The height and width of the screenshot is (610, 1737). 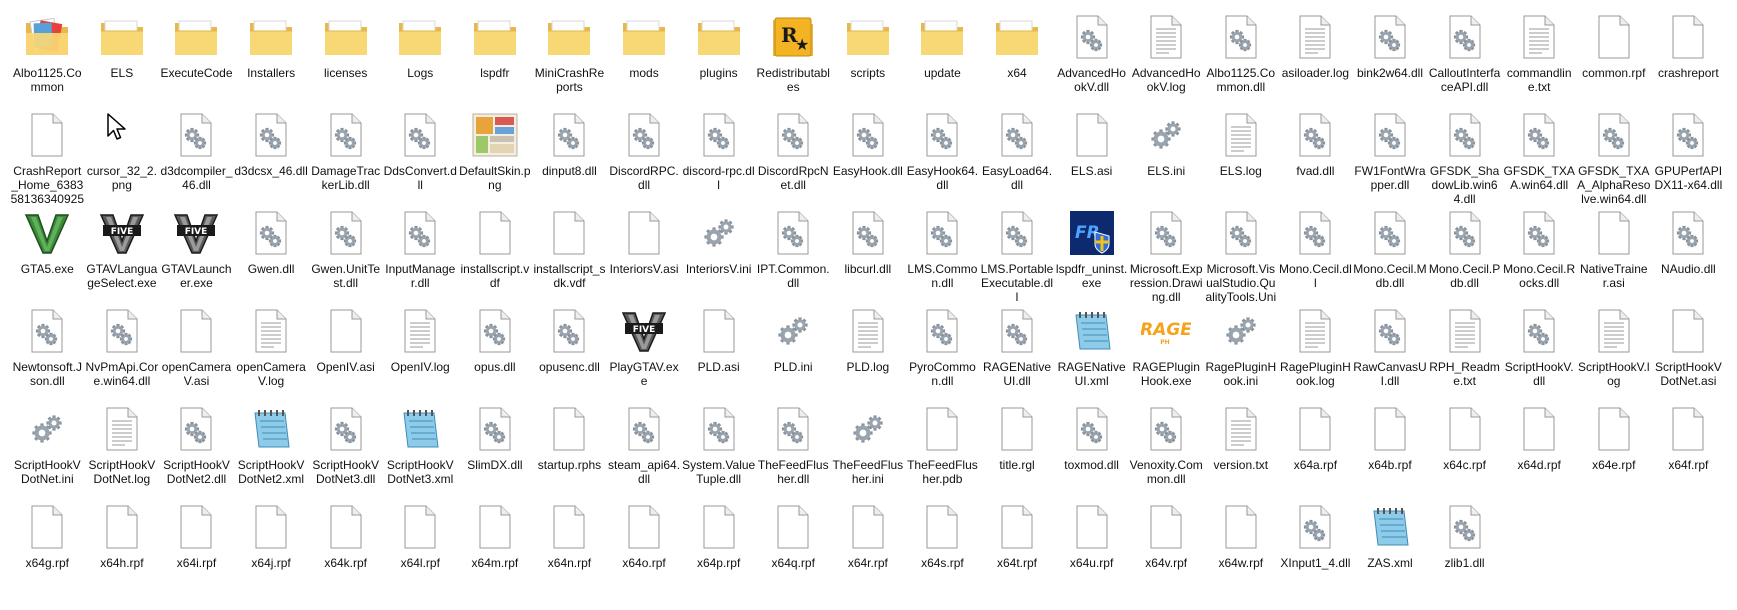 I want to click on file-item-albo1125-common-dll: Albo1125.Common.dll, so click(x=1241, y=59).